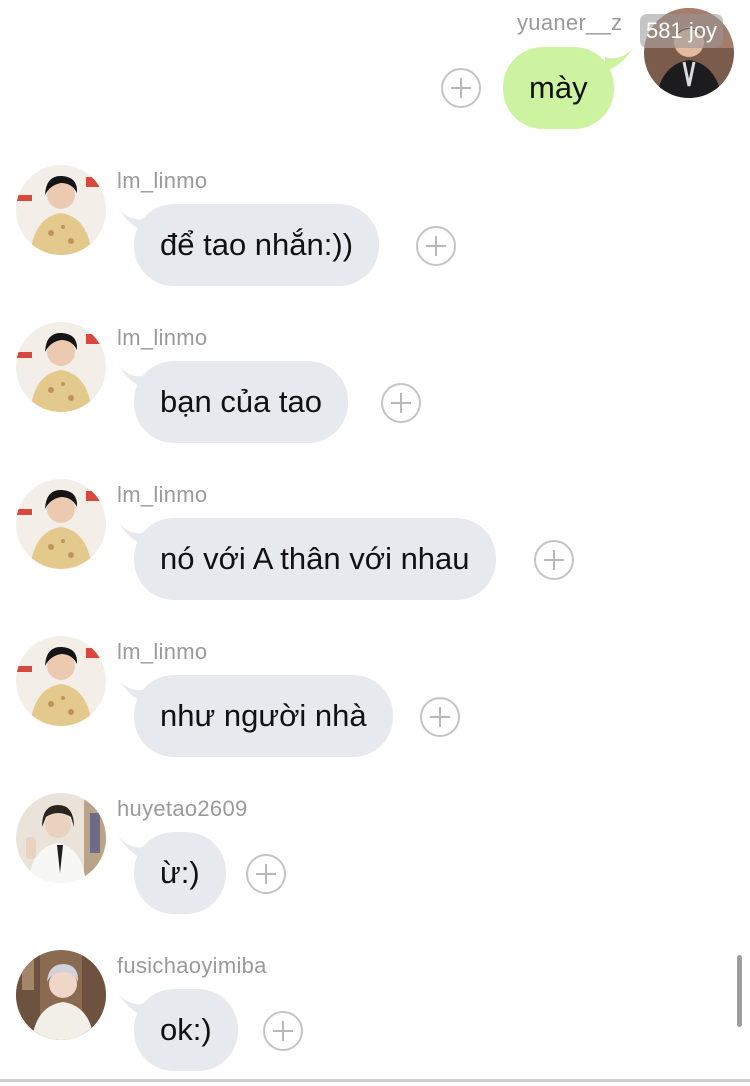  What do you see at coordinates (315, 559) in the screenshot?
I see `message-bubble: nó với A thân với nhau` at bounding box center [315, 559].